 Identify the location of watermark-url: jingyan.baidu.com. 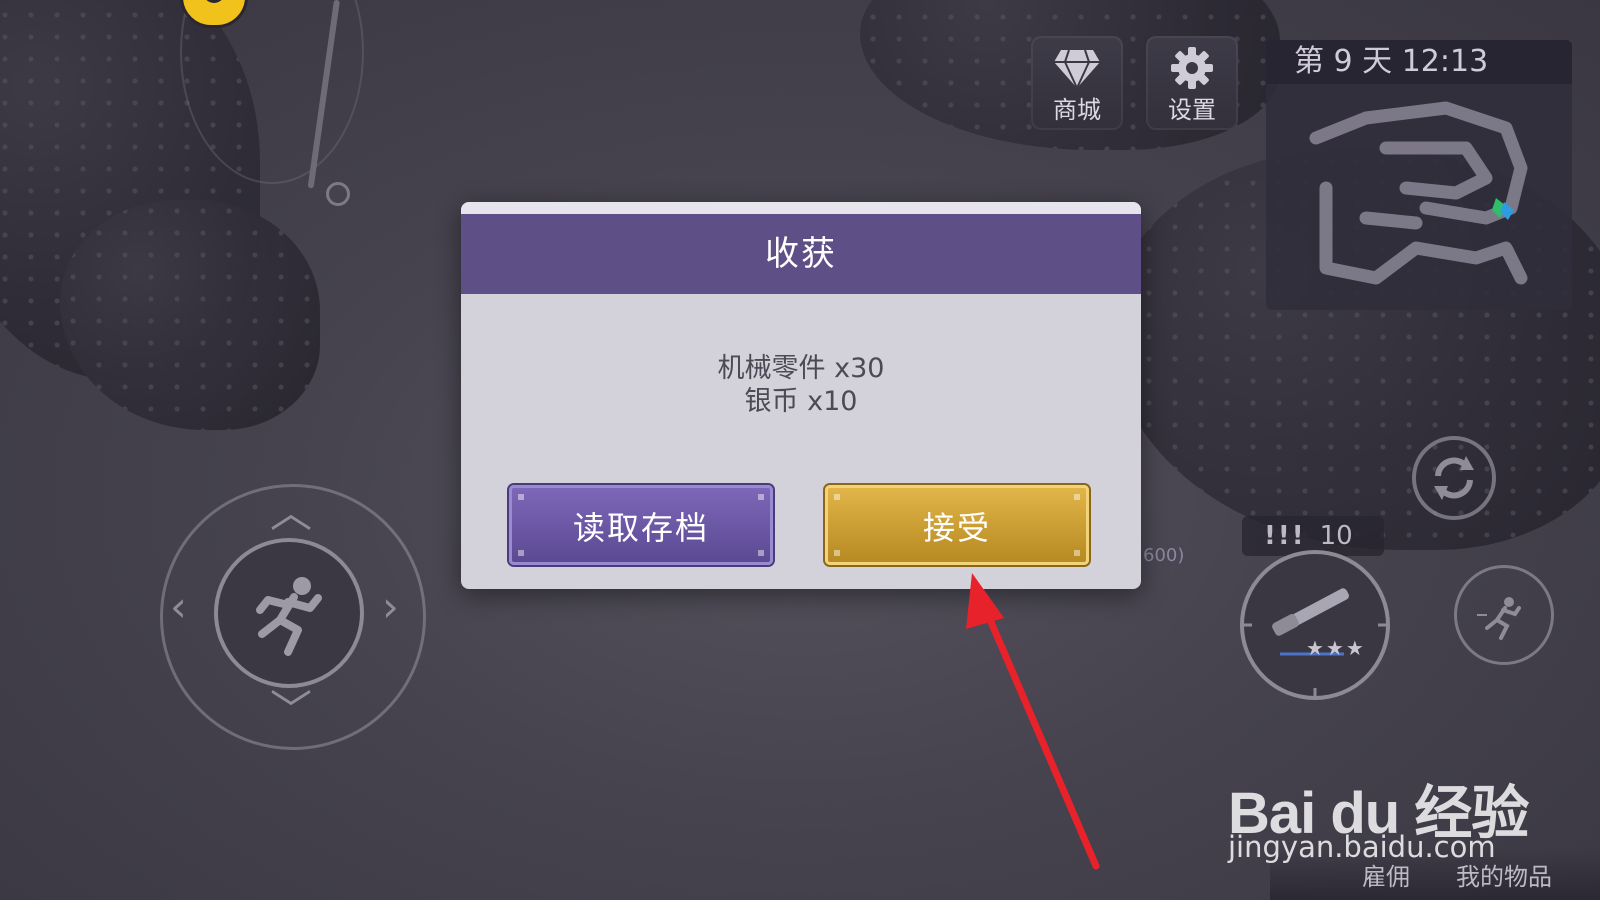
(1362, 847).